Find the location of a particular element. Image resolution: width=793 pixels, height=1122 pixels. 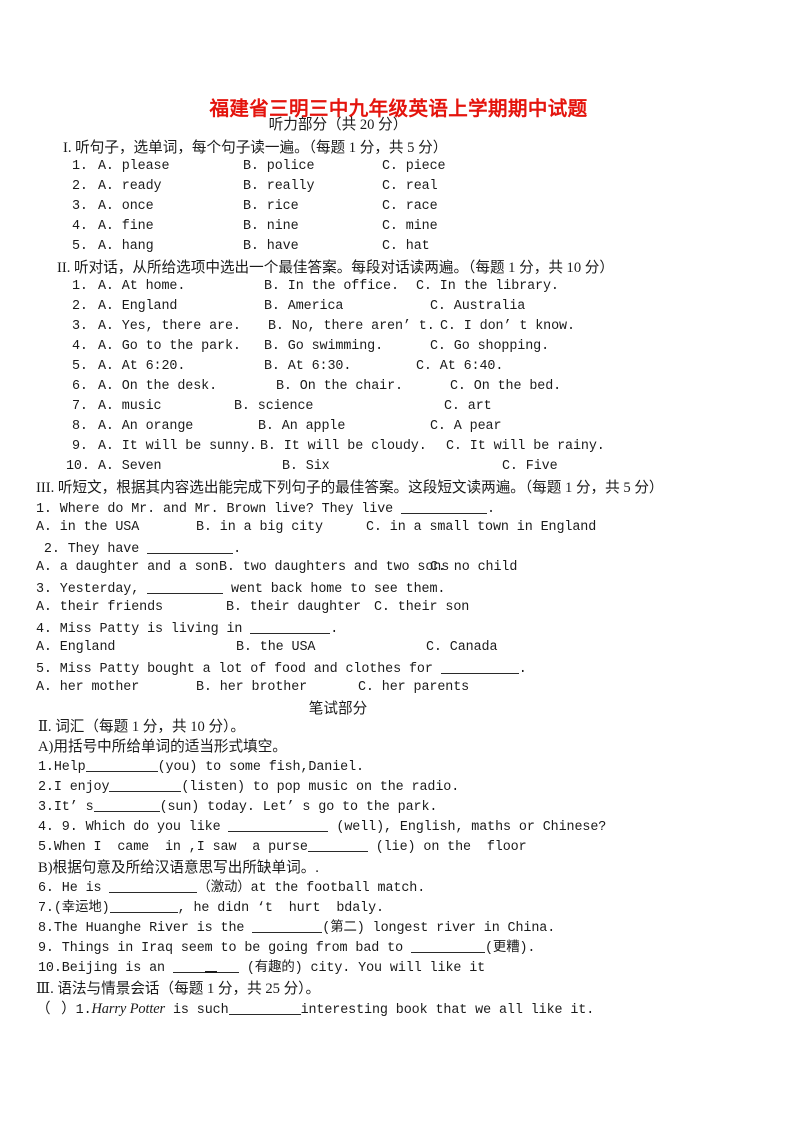

option-c: C. no child is located at coordinates (473, 567).